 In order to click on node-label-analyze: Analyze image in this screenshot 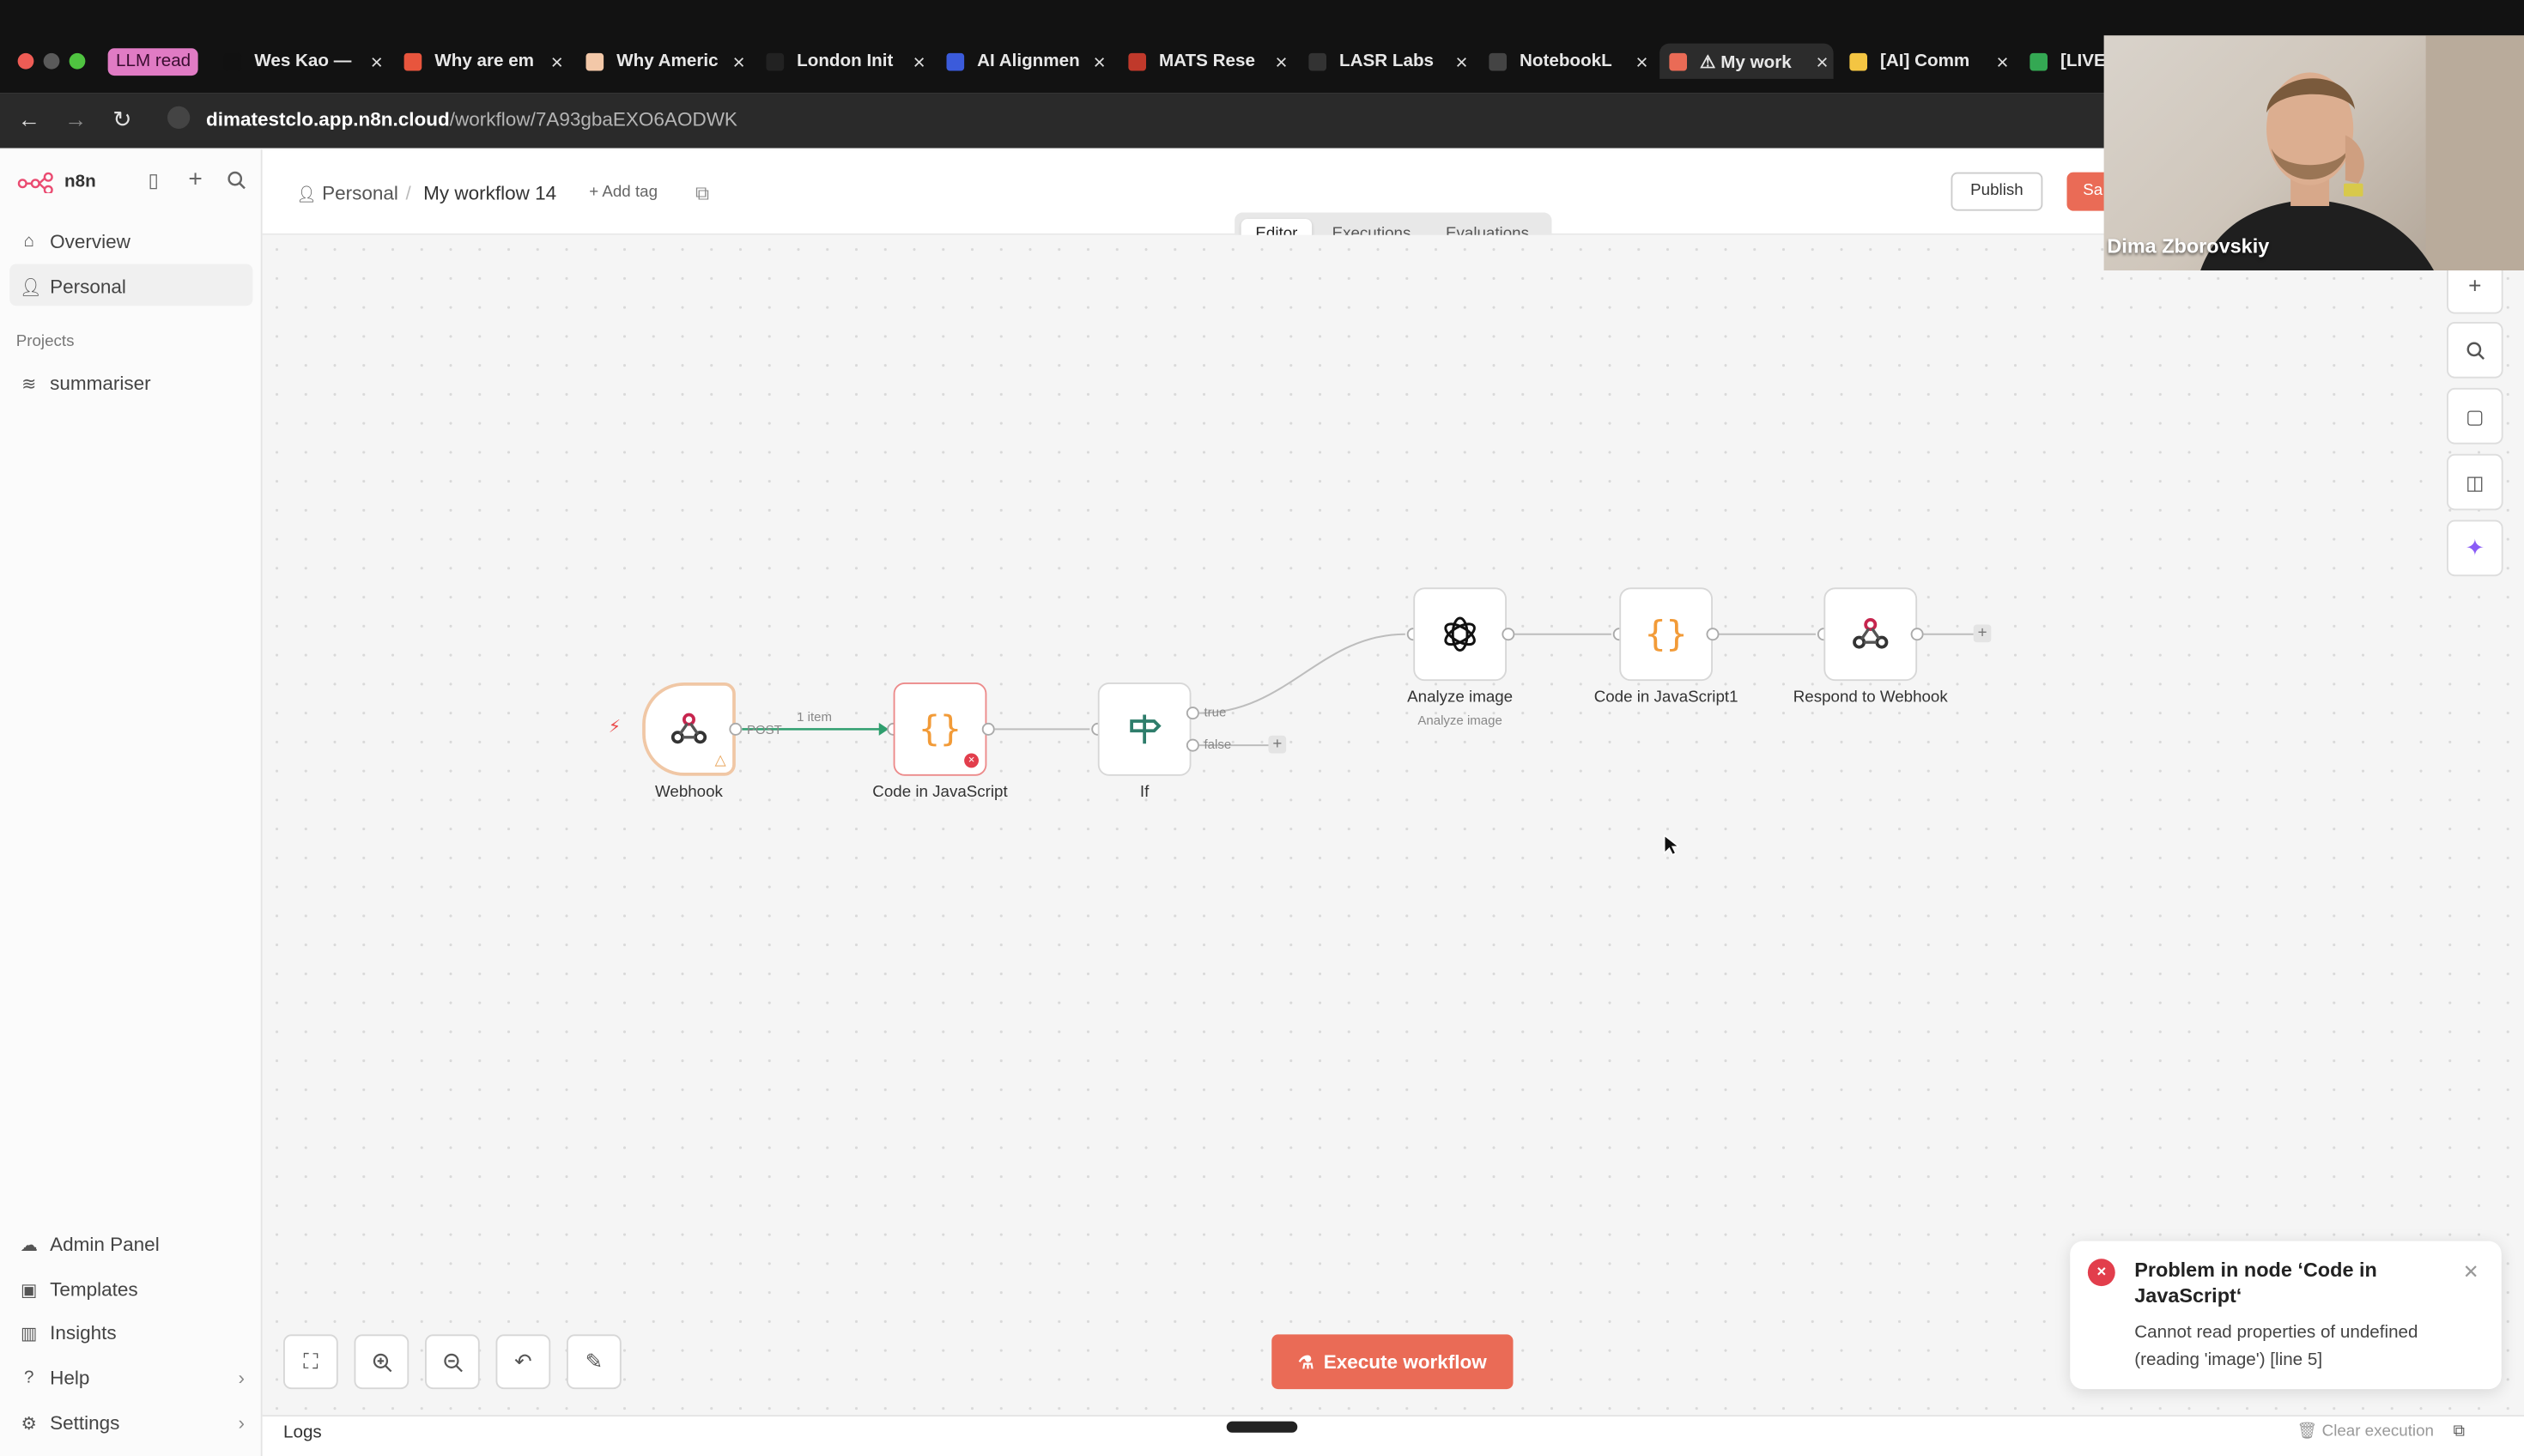, I will do `click(1460, 698)`.